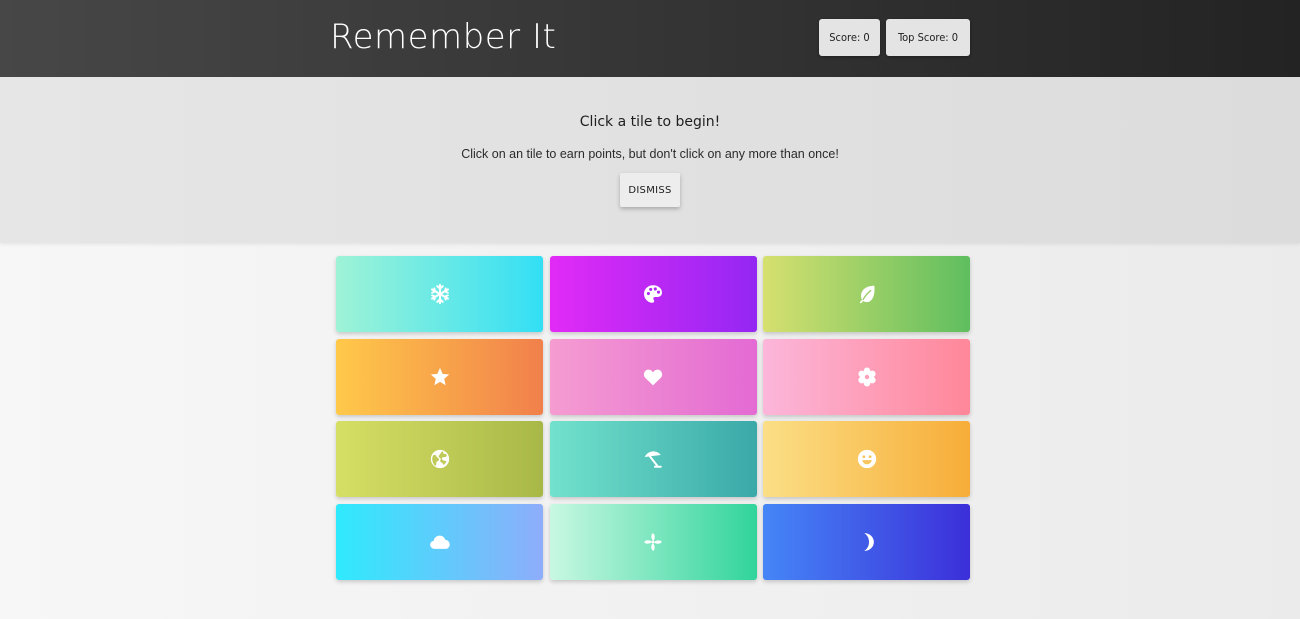 Image resolution: width=1300 pixels, height=619 pixels. I want to click on app-title: Remember It, so click(443, 37).